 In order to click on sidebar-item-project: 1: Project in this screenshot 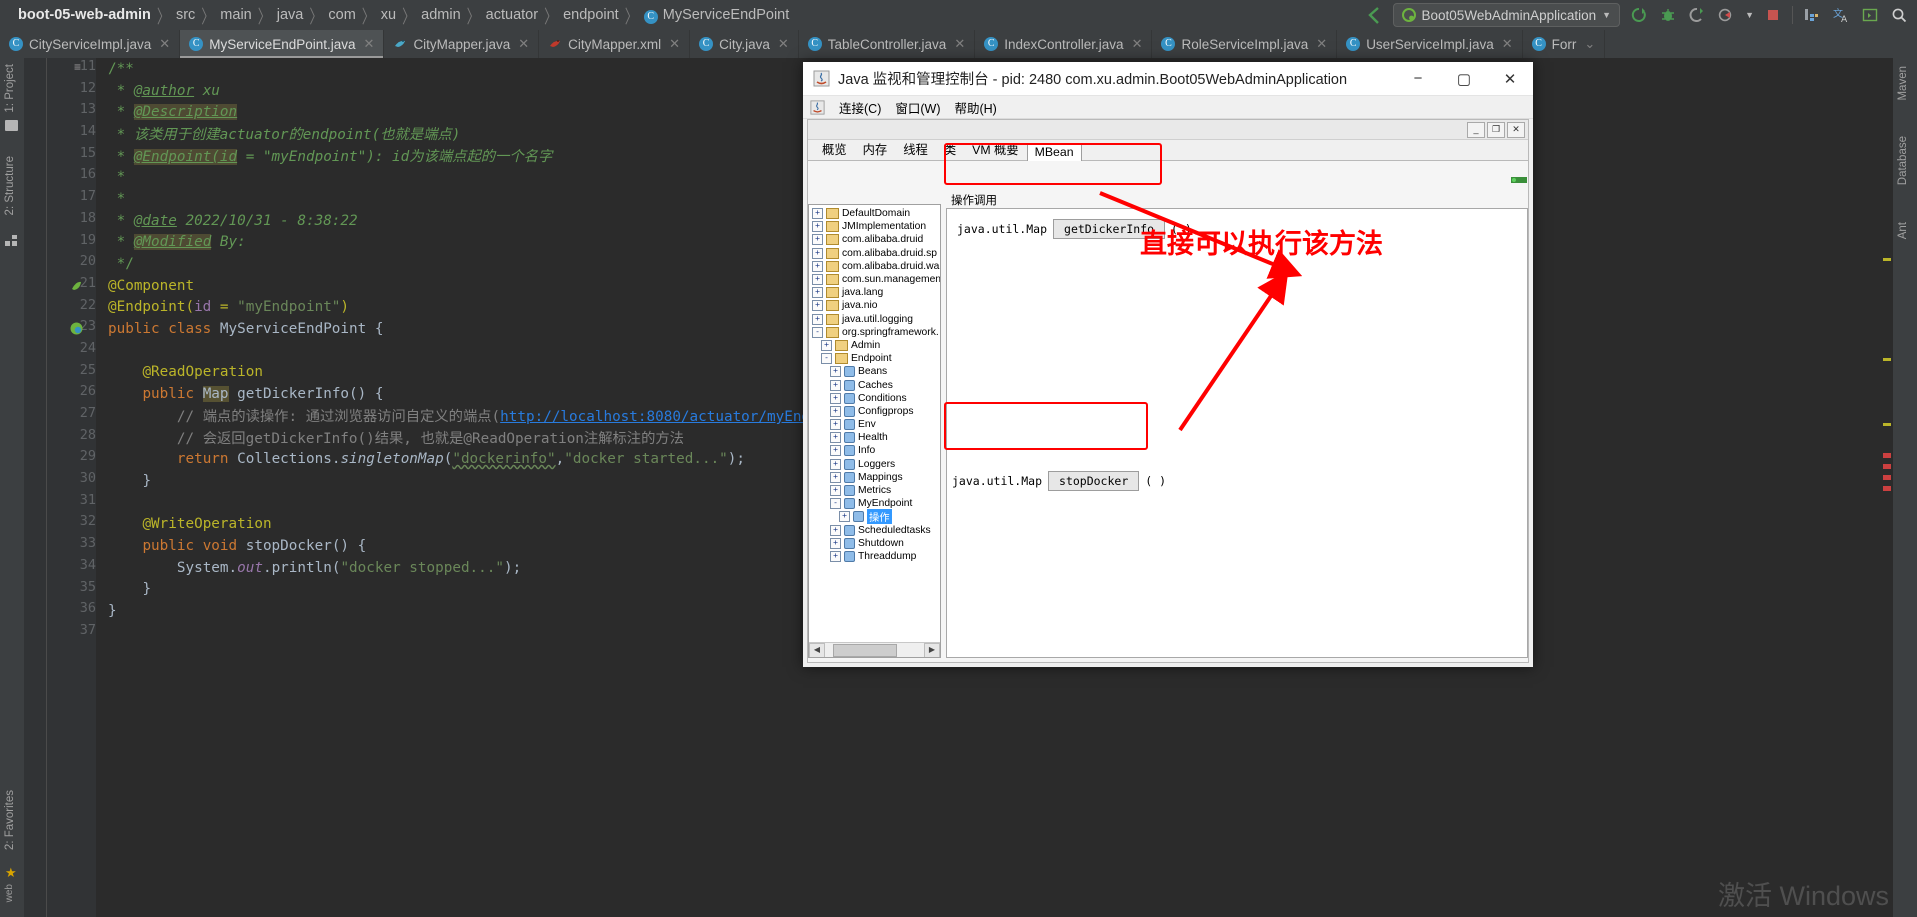, I will do `click(10, 91)`.